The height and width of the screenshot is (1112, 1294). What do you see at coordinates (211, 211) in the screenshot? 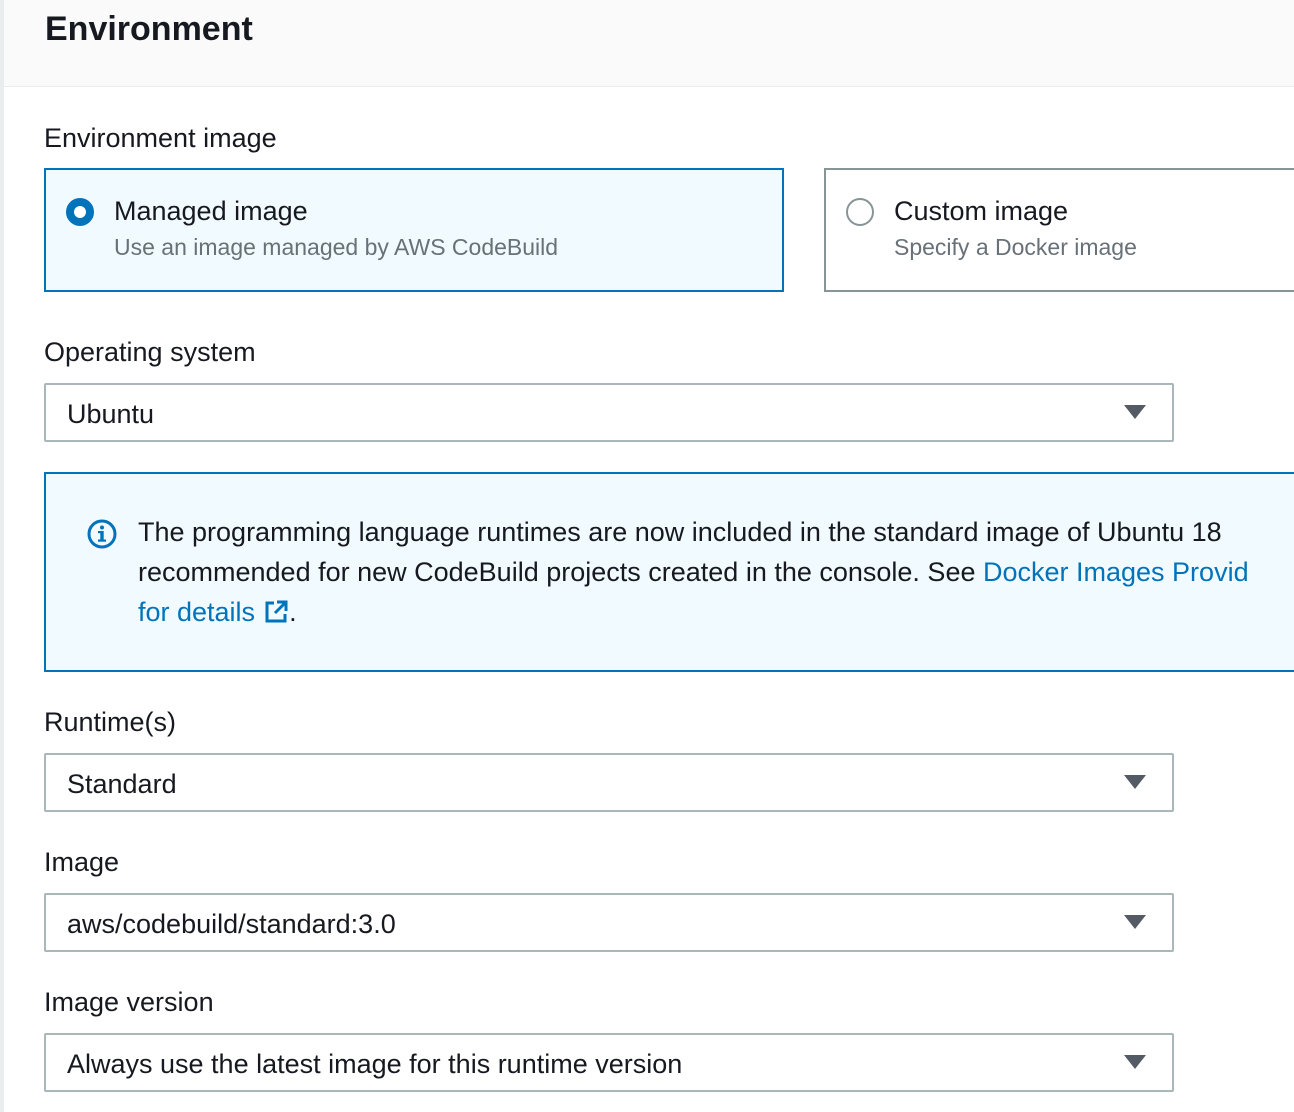
I see `managed-image-title: Managed image` at bounding box center [211, 211].